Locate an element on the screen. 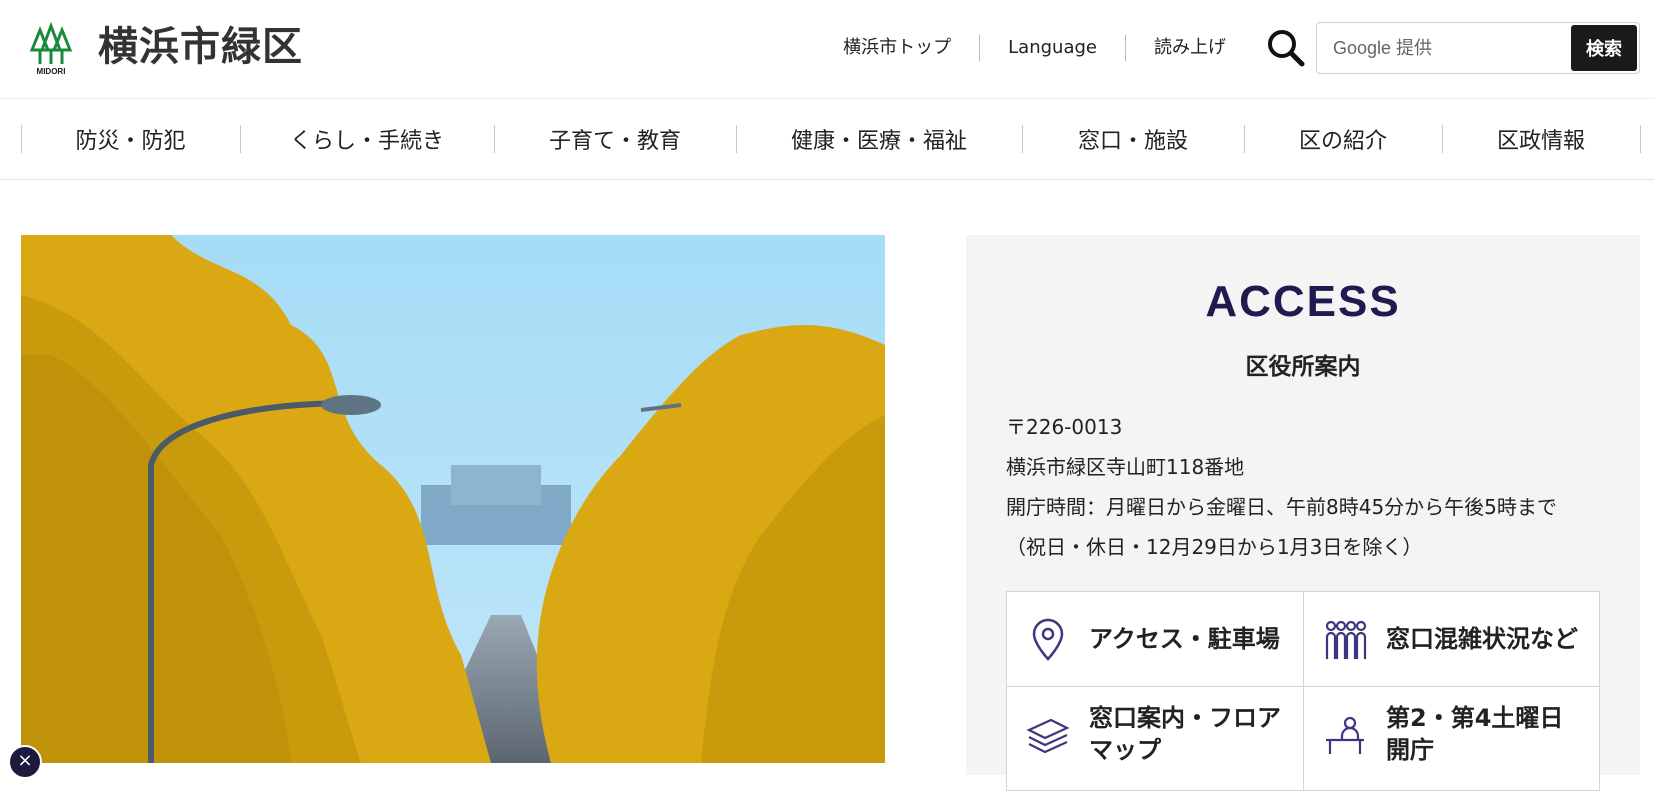 This screenshot has width=1654, height=791. counter-congestion-link: 窓口混雑状況など is located at coordinates (1452, 639).